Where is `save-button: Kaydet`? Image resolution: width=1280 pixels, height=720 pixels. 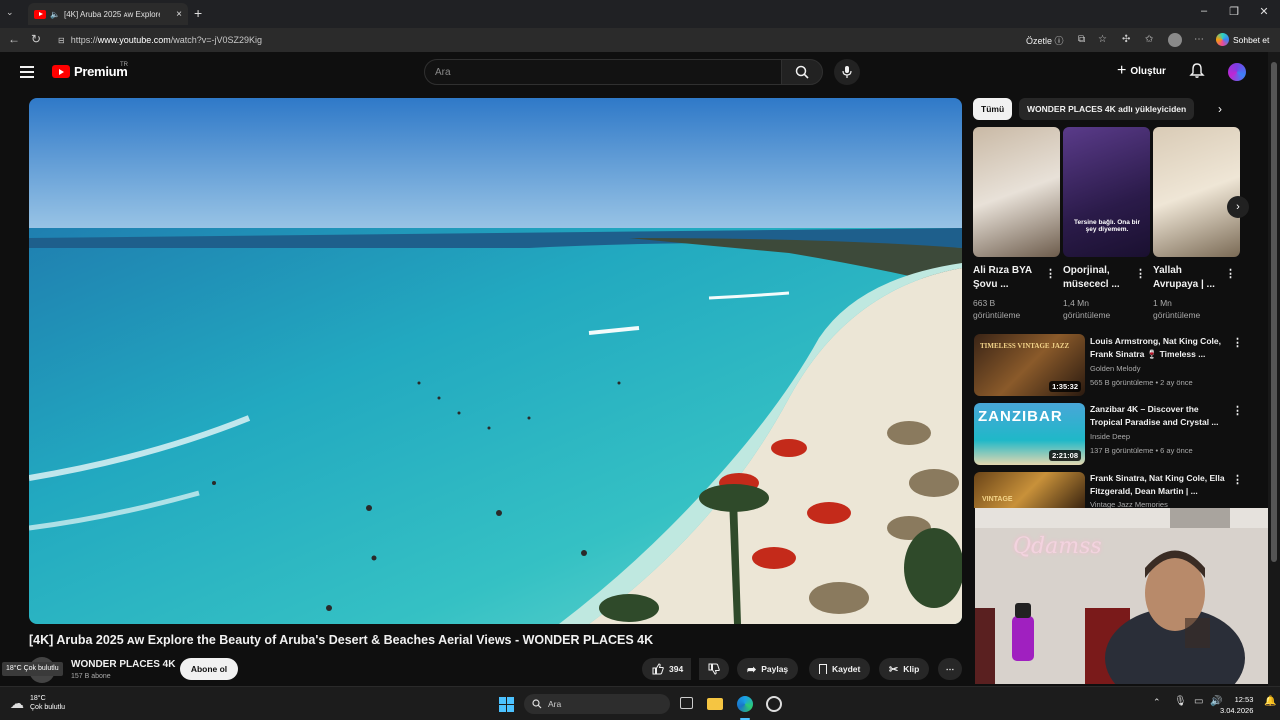
save-button: Kaydet is located at coordinates (840, 669).